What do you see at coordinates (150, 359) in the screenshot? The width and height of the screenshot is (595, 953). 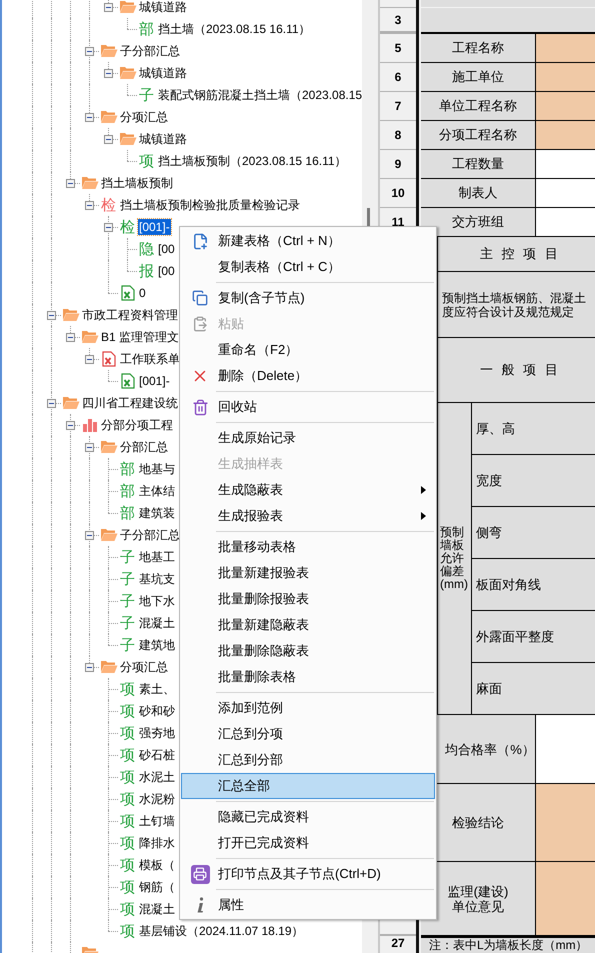 I see `tree-item: 工作联系单` at bounding box center [150, 359].